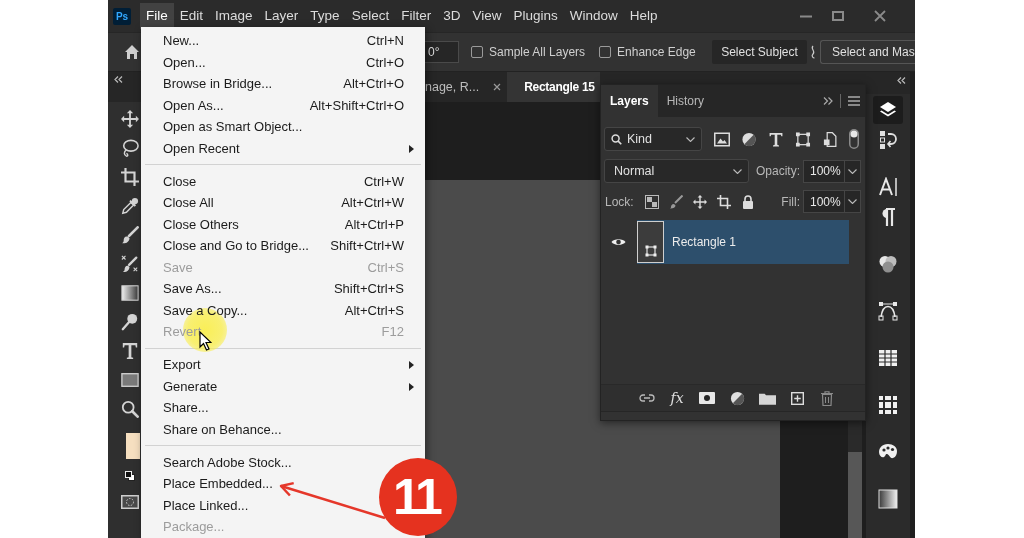 The width and height of the screenshot is (1024, 538). Describe the element at coordinates (133, 446) in the screenshot. I see `color-swatch-icon` at that location.